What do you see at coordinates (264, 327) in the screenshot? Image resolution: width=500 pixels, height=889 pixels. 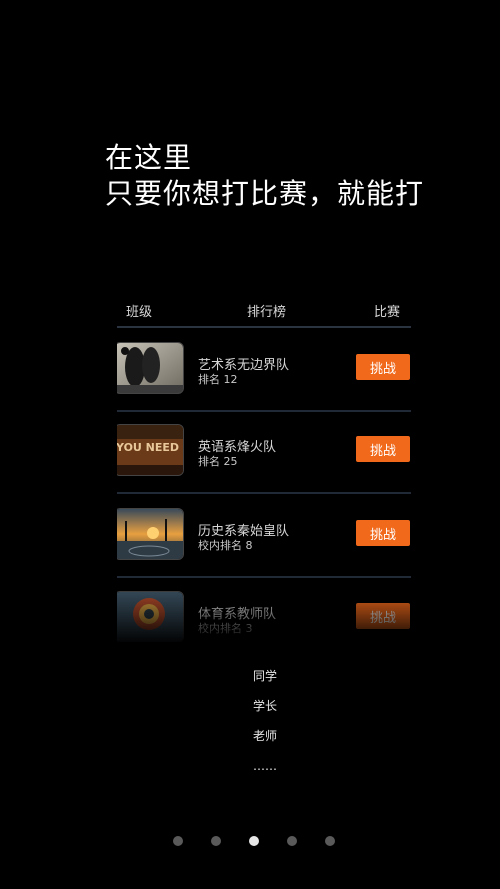 I see `tab-divider` at bounding box center [264, 327].